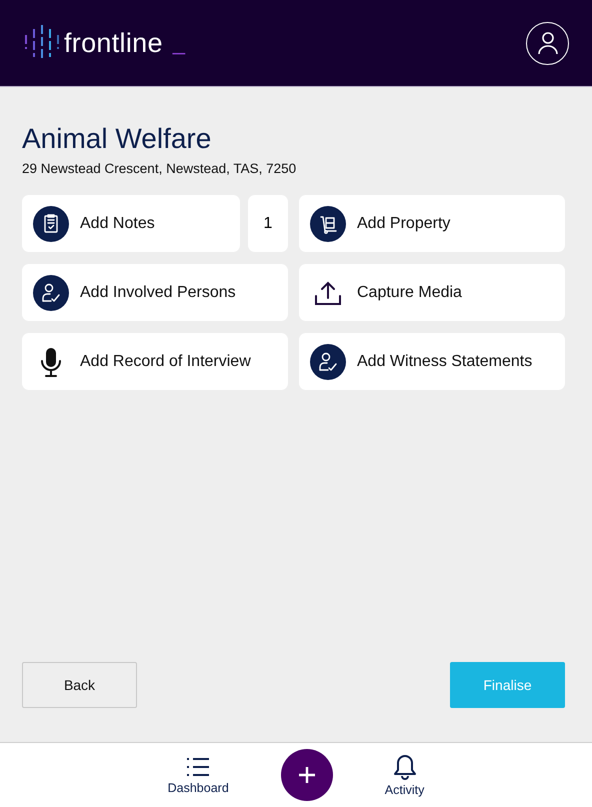  I want to click on user-icon, so click(547, 43).